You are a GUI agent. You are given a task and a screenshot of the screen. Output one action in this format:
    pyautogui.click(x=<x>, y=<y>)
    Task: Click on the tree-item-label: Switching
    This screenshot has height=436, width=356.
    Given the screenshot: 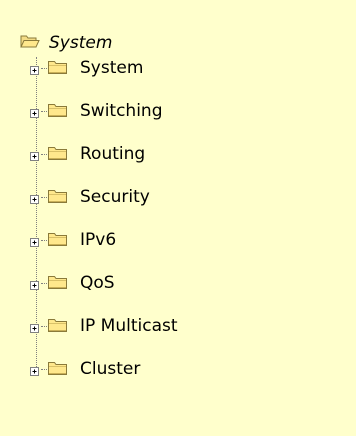 What is the action you would take?
    pyautogui.click(x=121, y=110)
    